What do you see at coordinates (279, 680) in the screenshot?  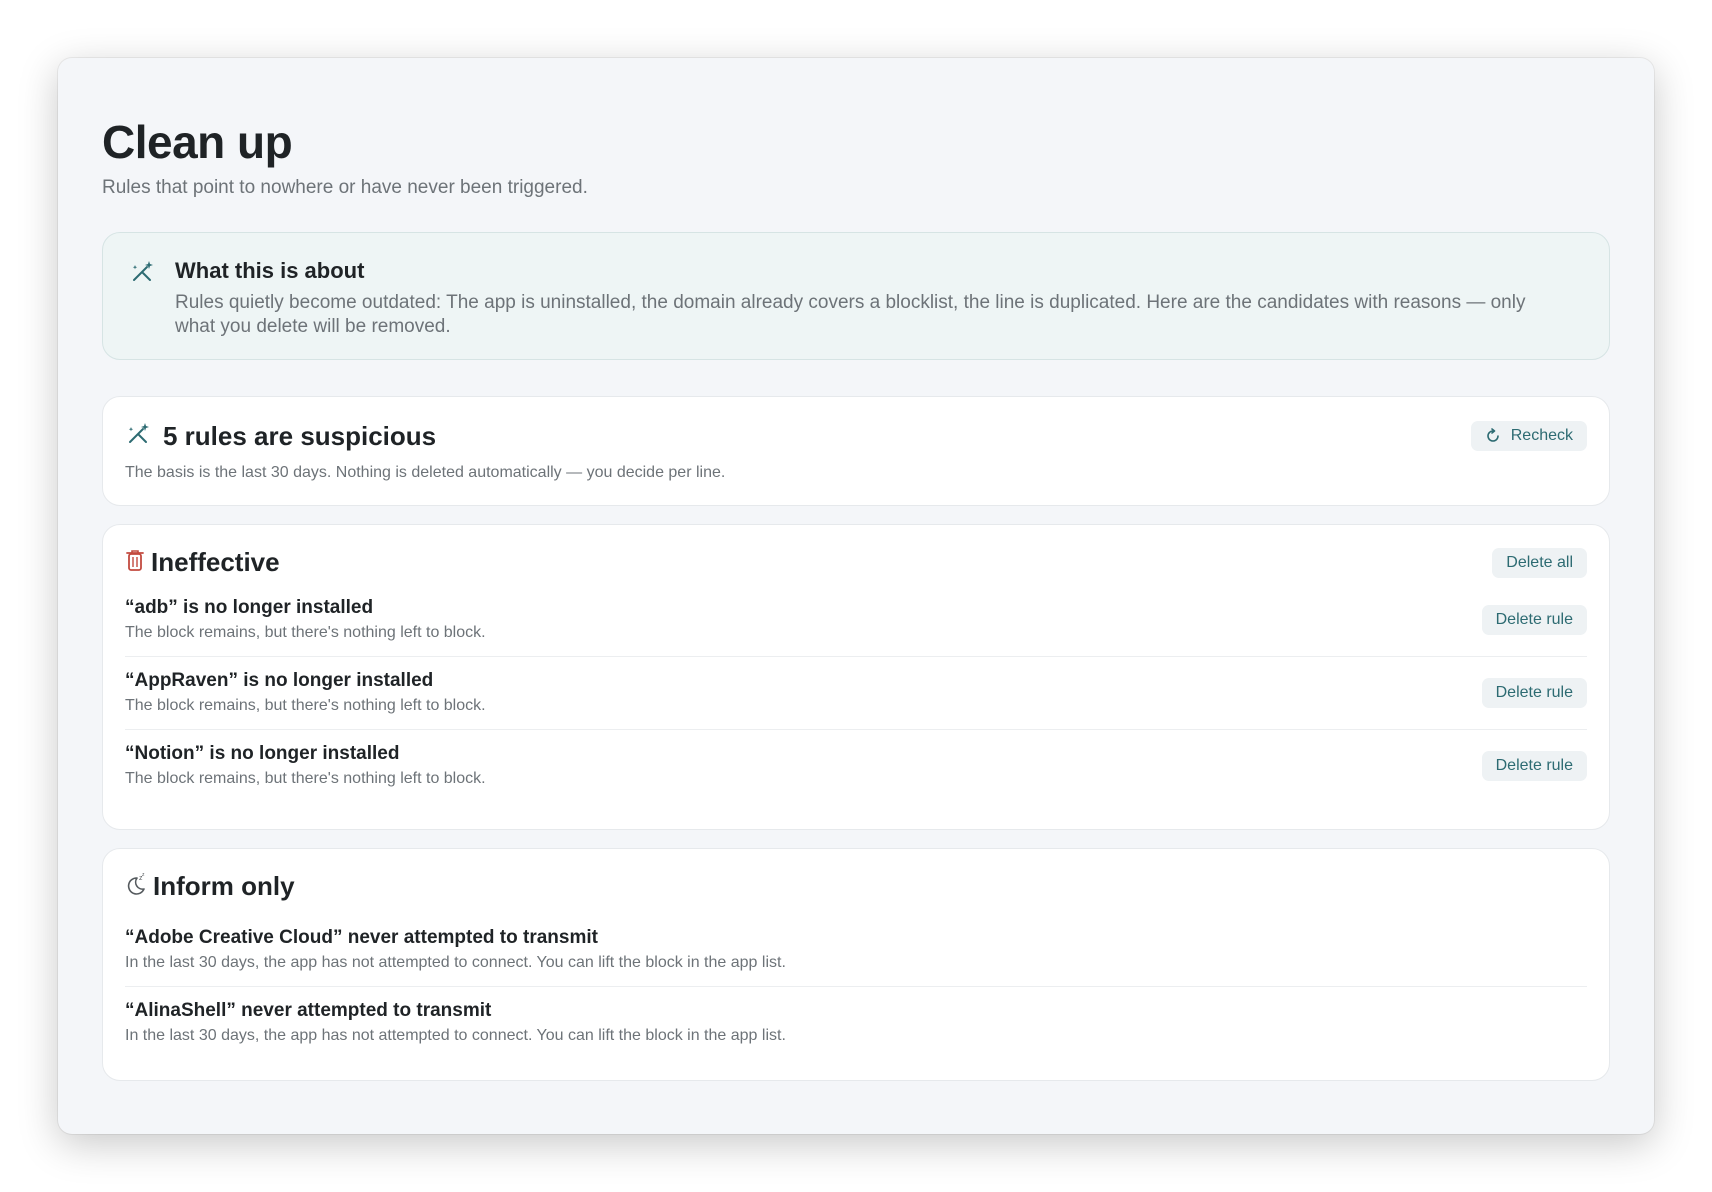 I see `list-item-title: “AppRaven” is no longer installed` at bounding box center [279, 680].